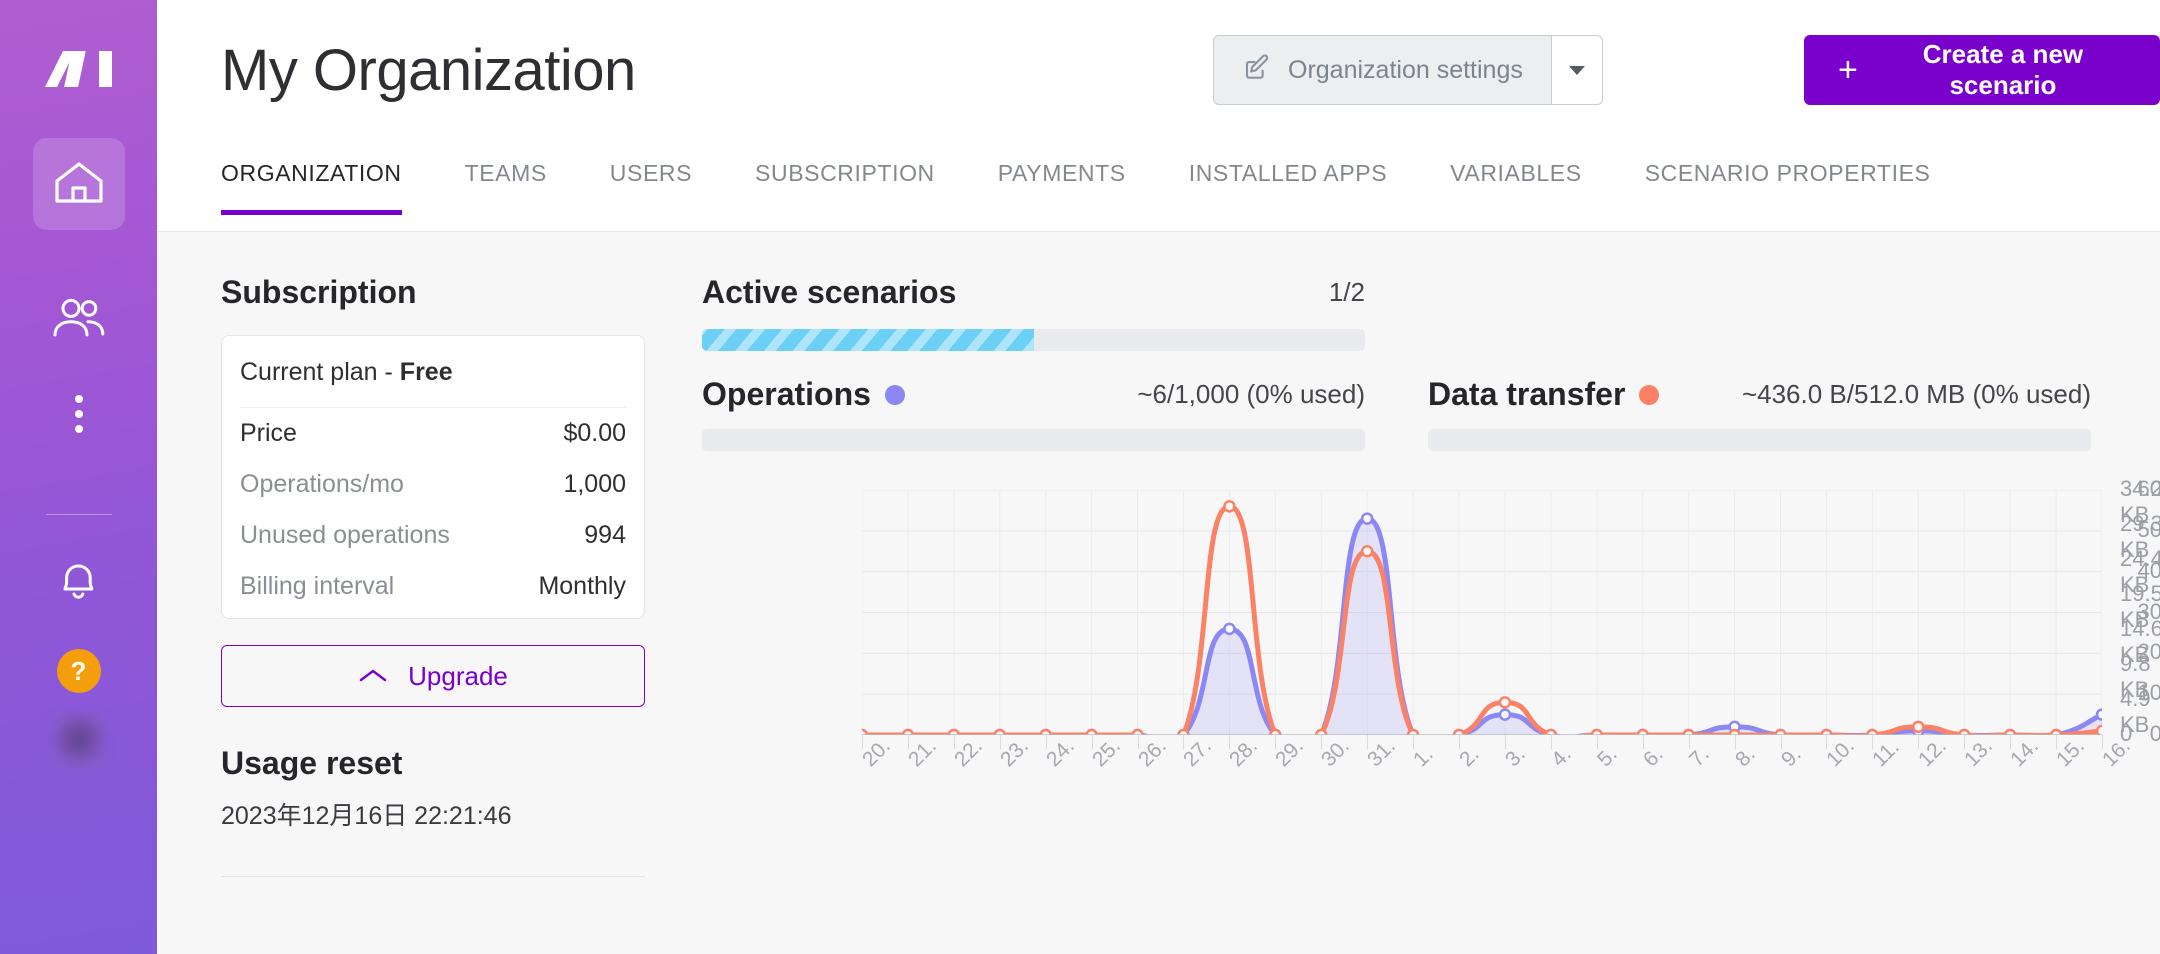 This screenshot has height=954, width=2160. What do you see at coordinates (79, 69) in the screenshot?
I see `make-logo-icon` at bounding box center [79, 69].